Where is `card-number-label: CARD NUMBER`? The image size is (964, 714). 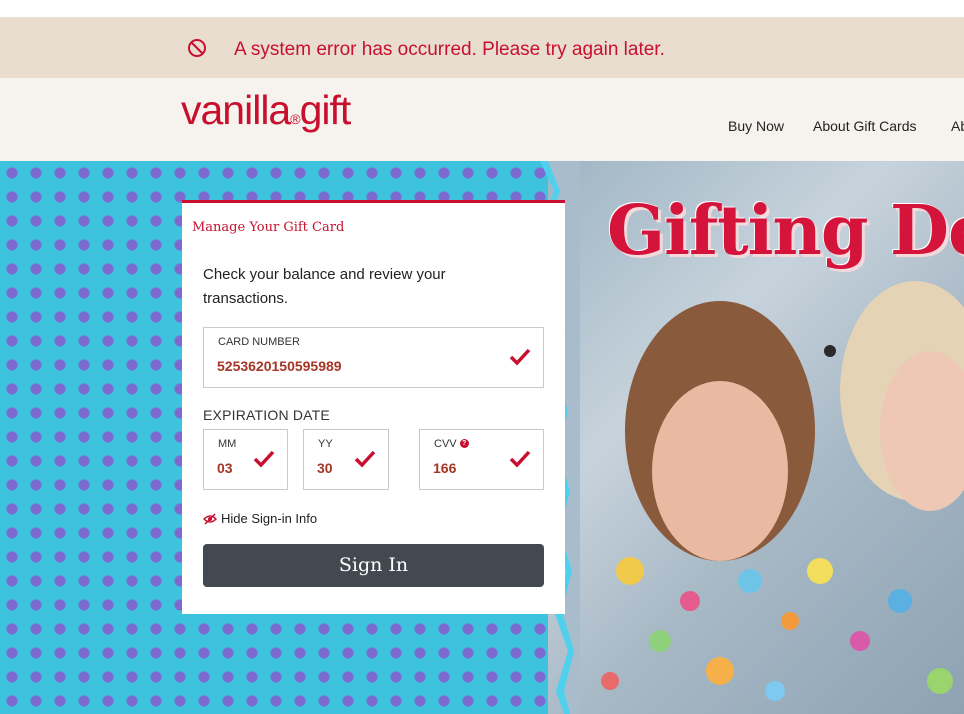 card-number-label: CARD NUMBER is located at coordinates (259, 342).